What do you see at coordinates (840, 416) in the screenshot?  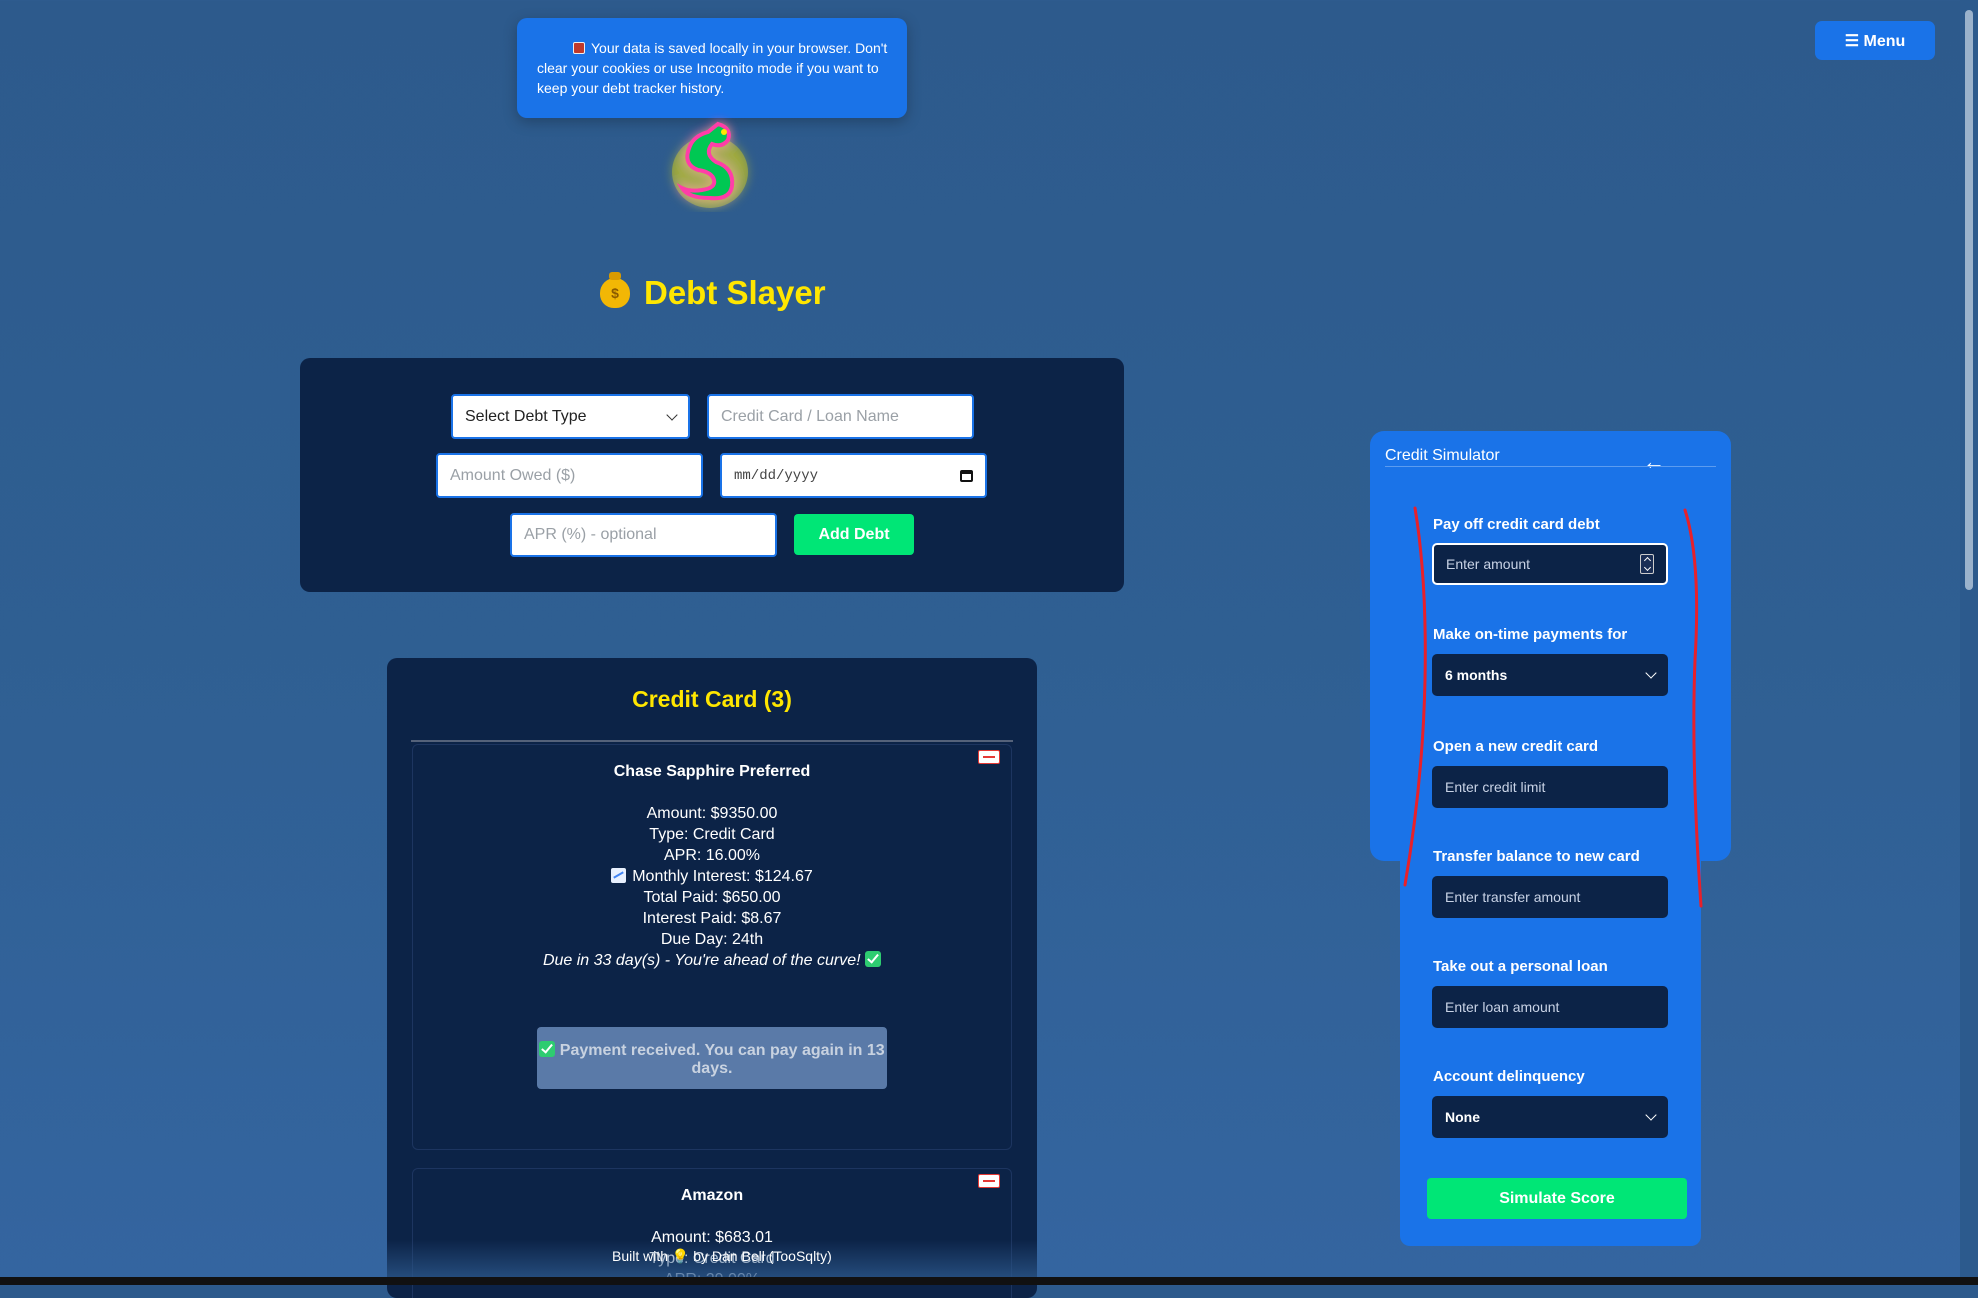 I see `debt-name-input` at bounding box center [840, 416].